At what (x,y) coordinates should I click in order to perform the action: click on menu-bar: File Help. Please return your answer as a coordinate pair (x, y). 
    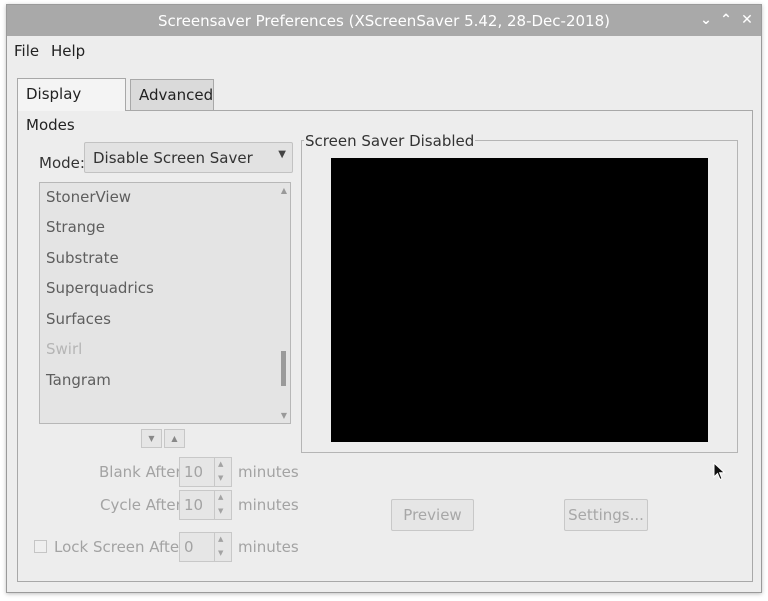
    Looking at the image, I should click on (384, 50).